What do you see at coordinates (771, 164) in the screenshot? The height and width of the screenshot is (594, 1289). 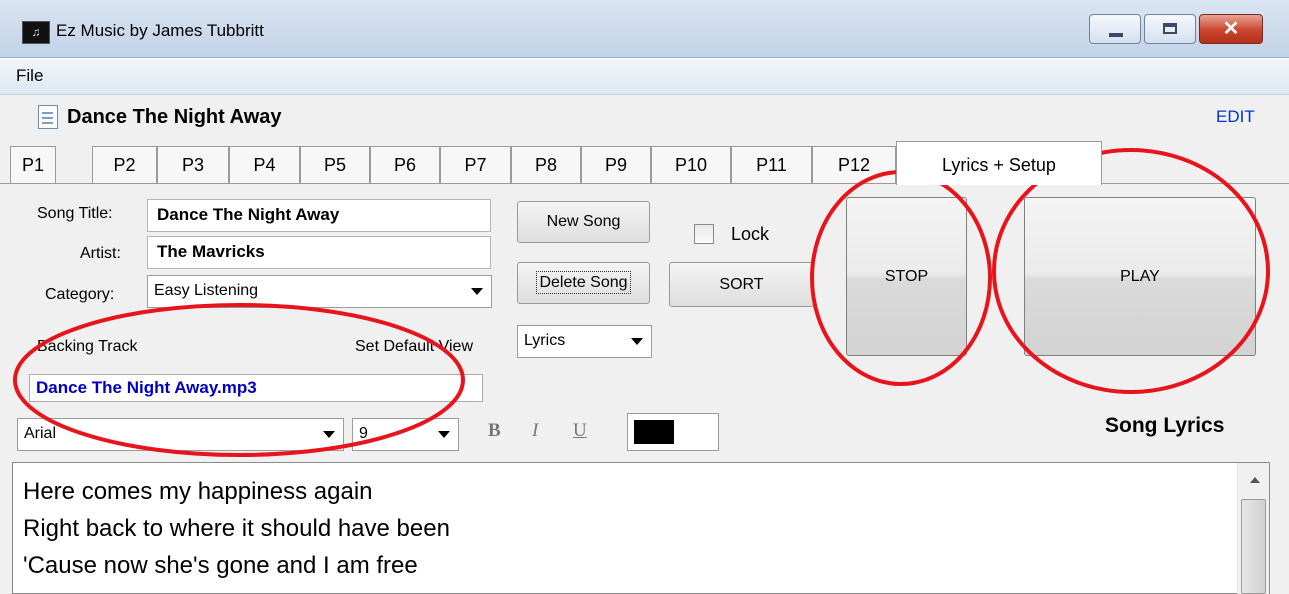 I see `tab-p11: P11` at bounding box center [771, 164].